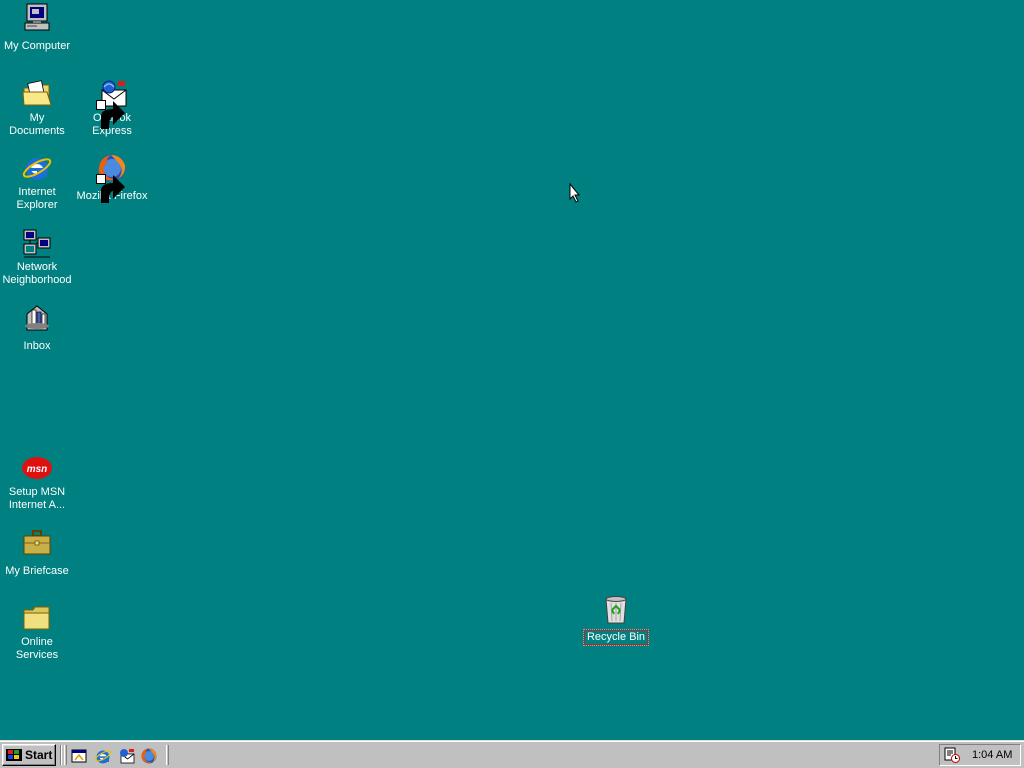  Describe the element at coordinates (37, 198) in the screenshot. I see `internet-explorer-label: Internet Explorer` at that location.